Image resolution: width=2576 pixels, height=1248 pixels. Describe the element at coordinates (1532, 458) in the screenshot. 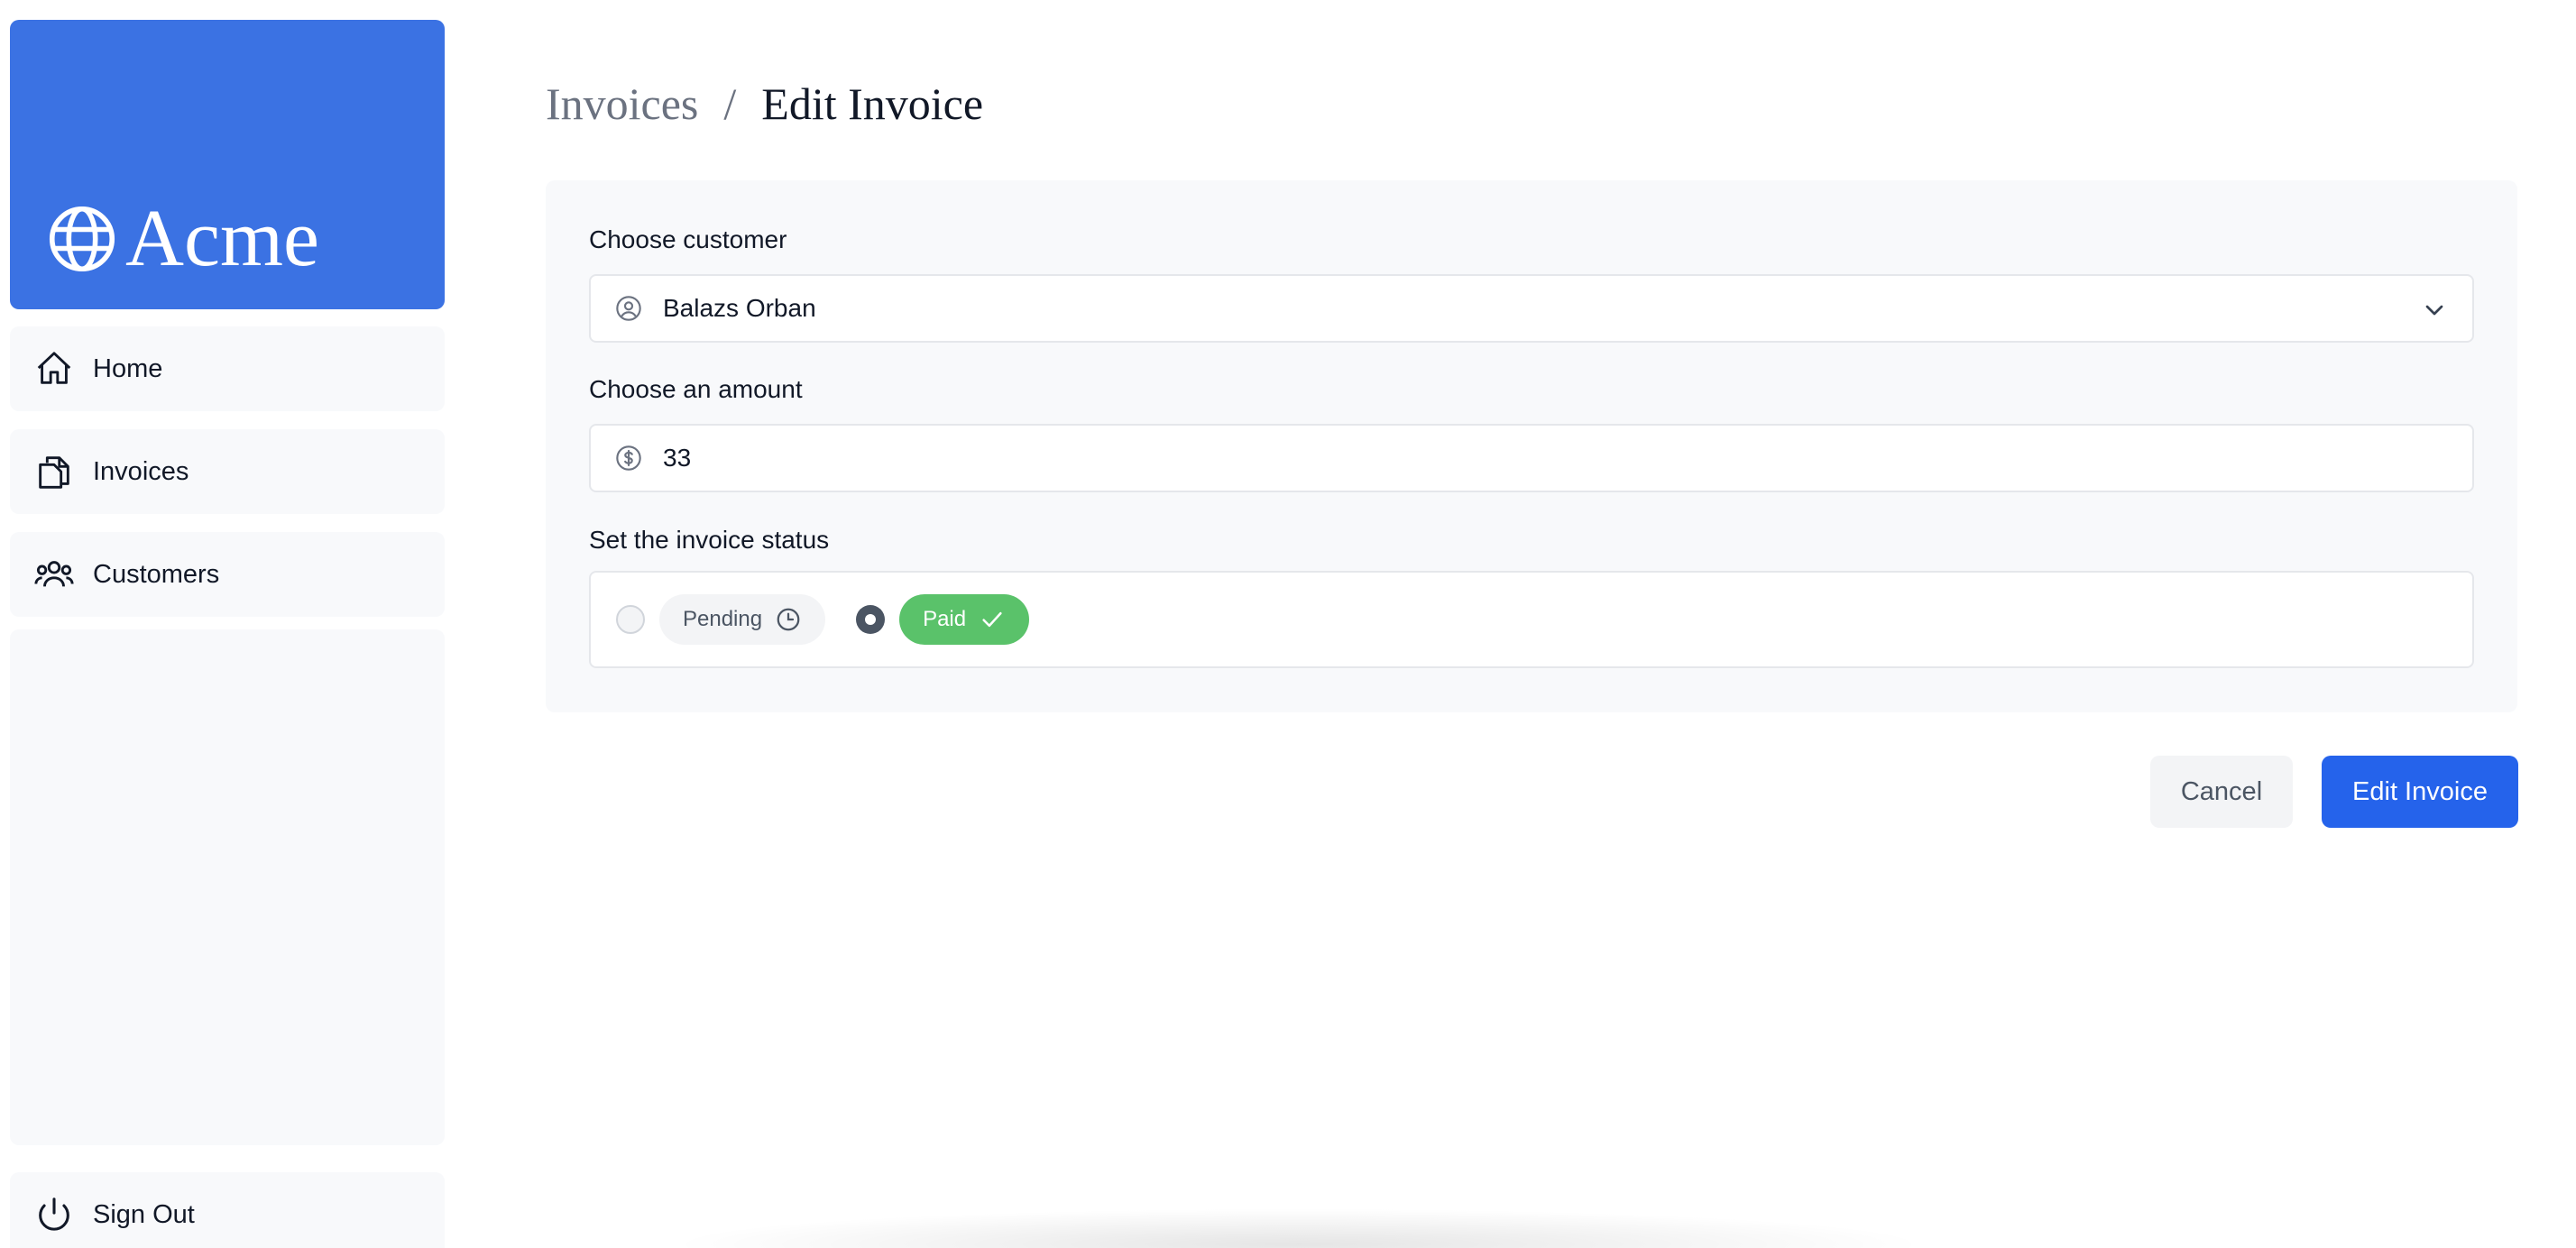

I see `amount-input: 33` at that location.